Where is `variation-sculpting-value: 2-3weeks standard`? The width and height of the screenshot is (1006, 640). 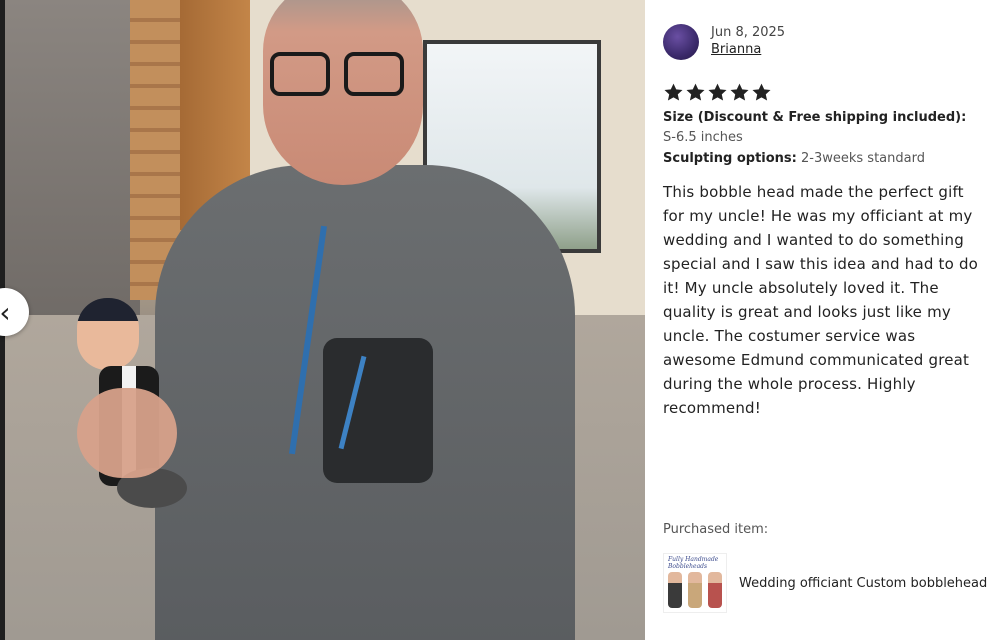
variation-sculpting-value: 2-3weeks standard is located at coordinates (863, 158).